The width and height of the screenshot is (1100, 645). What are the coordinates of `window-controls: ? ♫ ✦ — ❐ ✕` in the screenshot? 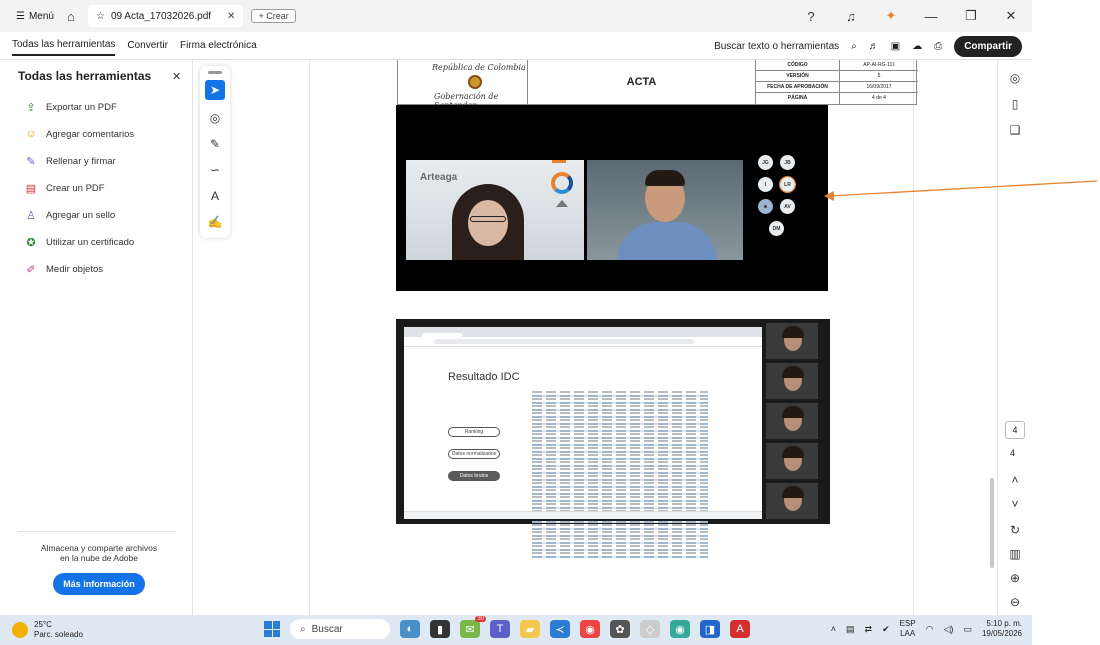 It's located at (911, 16).